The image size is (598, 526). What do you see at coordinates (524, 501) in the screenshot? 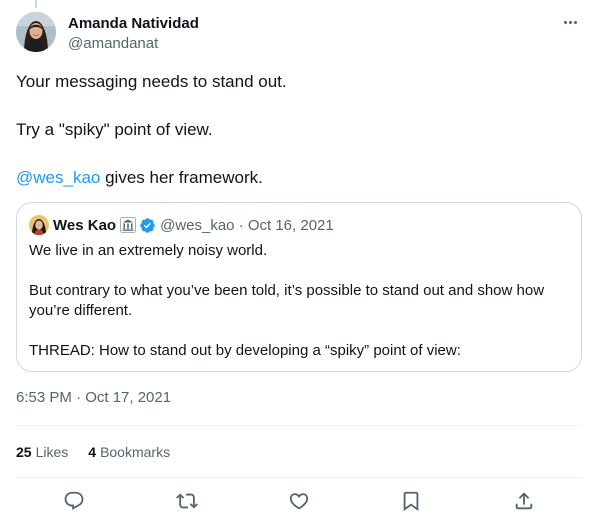
I see `share-icon` at bounding box center [524, 501].